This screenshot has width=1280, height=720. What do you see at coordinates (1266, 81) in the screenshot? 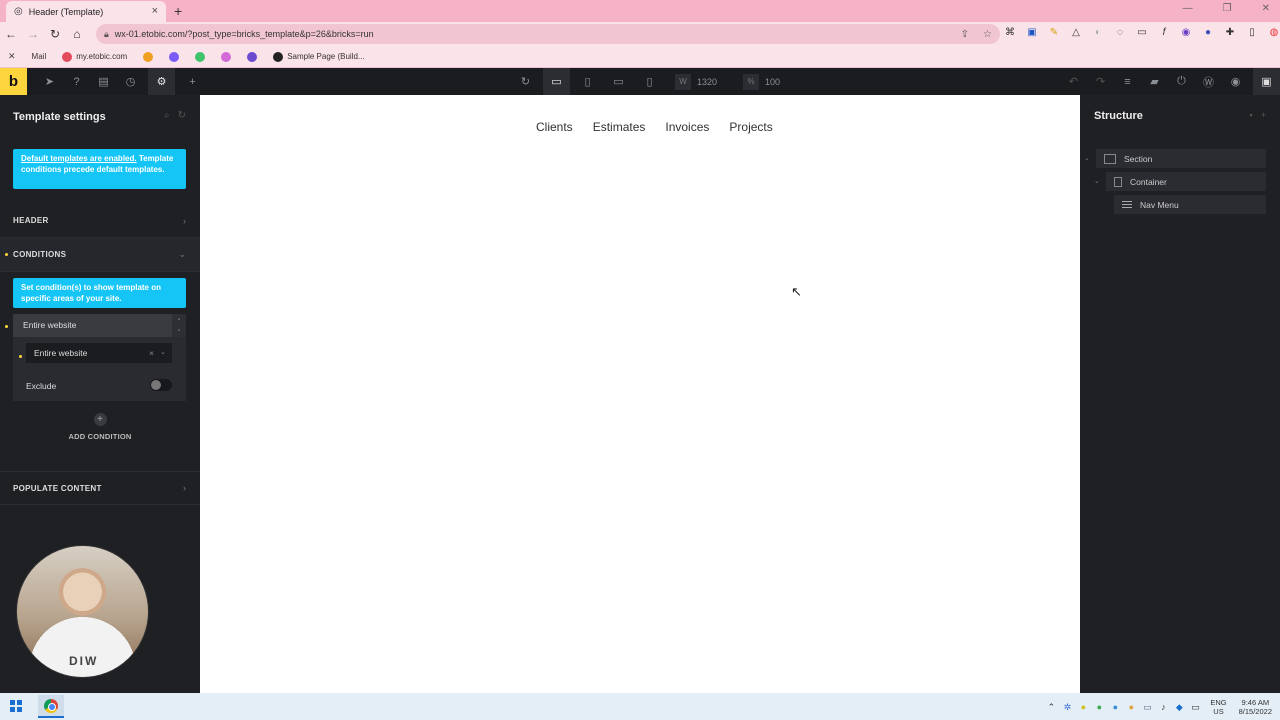
I see `save-icon: ▣` at bounding box center [1266, 81].